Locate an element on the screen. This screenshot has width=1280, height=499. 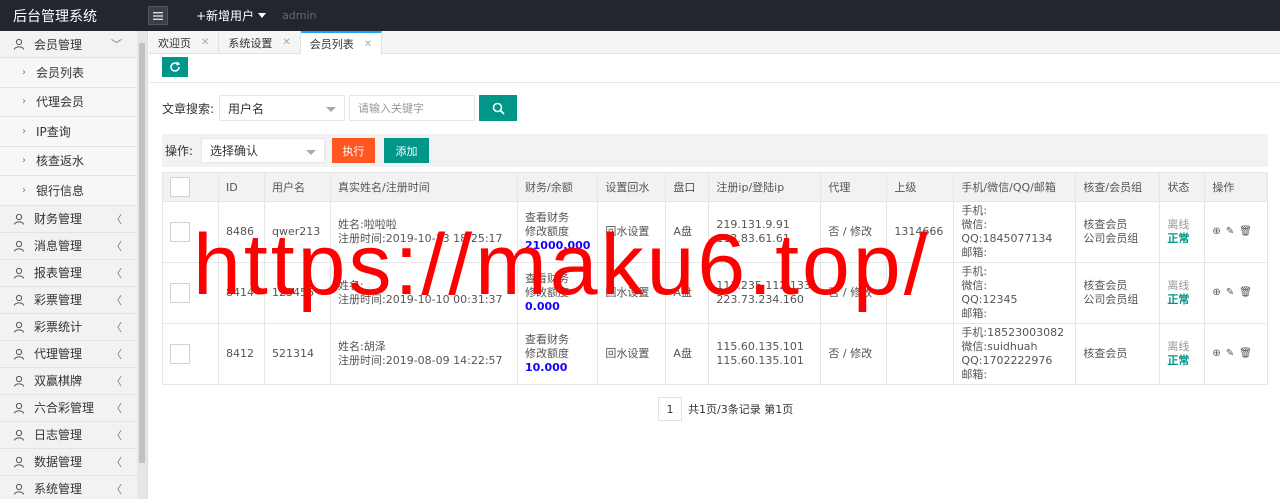
execute-button: 执行 is located at coordinates (354, 150).